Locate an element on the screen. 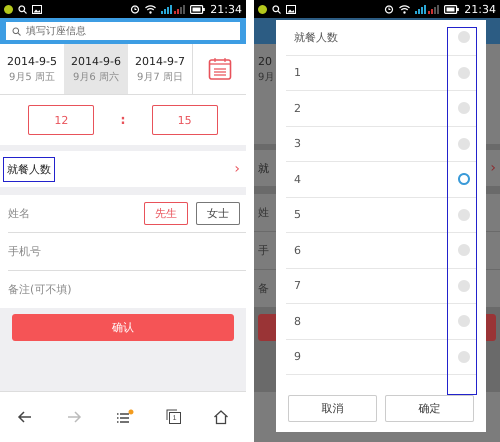  right-arrow-icon is located at coordinates (74, 417).